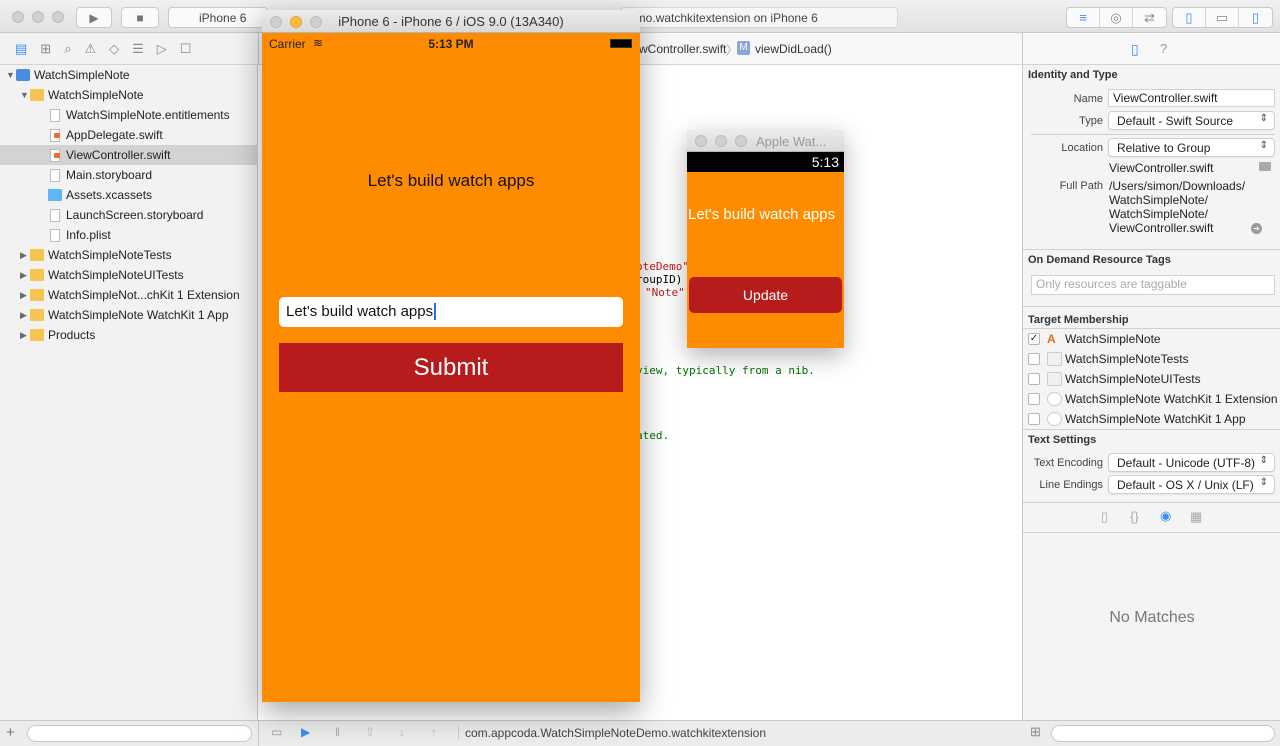 Image resolution: width=1280 pixels, height=746 pixels. I want to click on step-in-icon: ↓, so click(402, 732).